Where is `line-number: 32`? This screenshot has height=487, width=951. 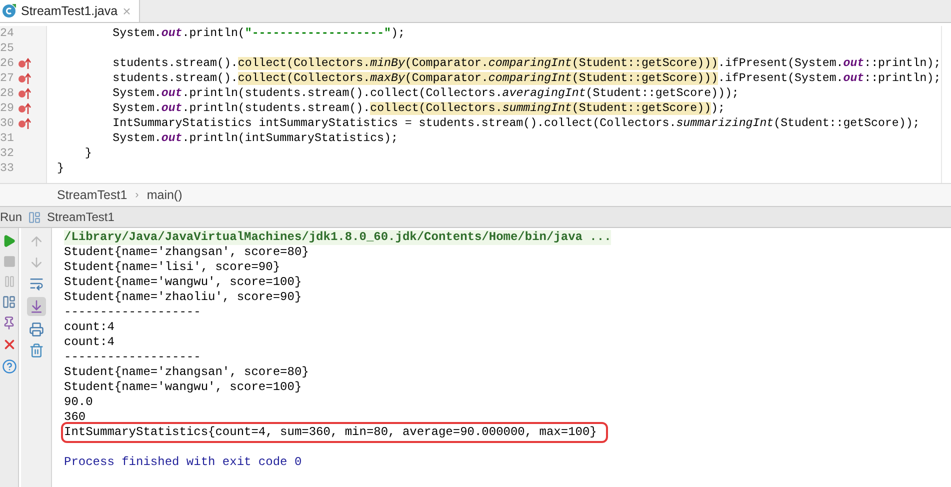
line-number: 32 is located at coordinates (6, 153).